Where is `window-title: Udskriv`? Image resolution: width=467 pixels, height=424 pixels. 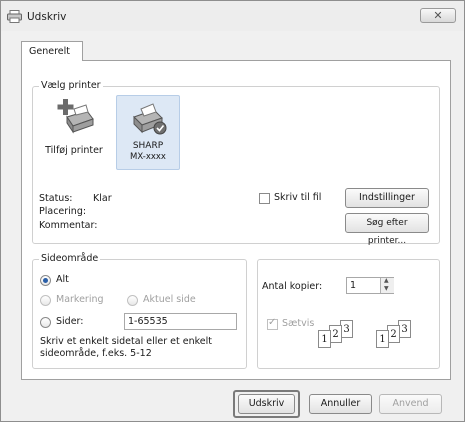 window-title: Udskriv is located at coordinates (47, 17).